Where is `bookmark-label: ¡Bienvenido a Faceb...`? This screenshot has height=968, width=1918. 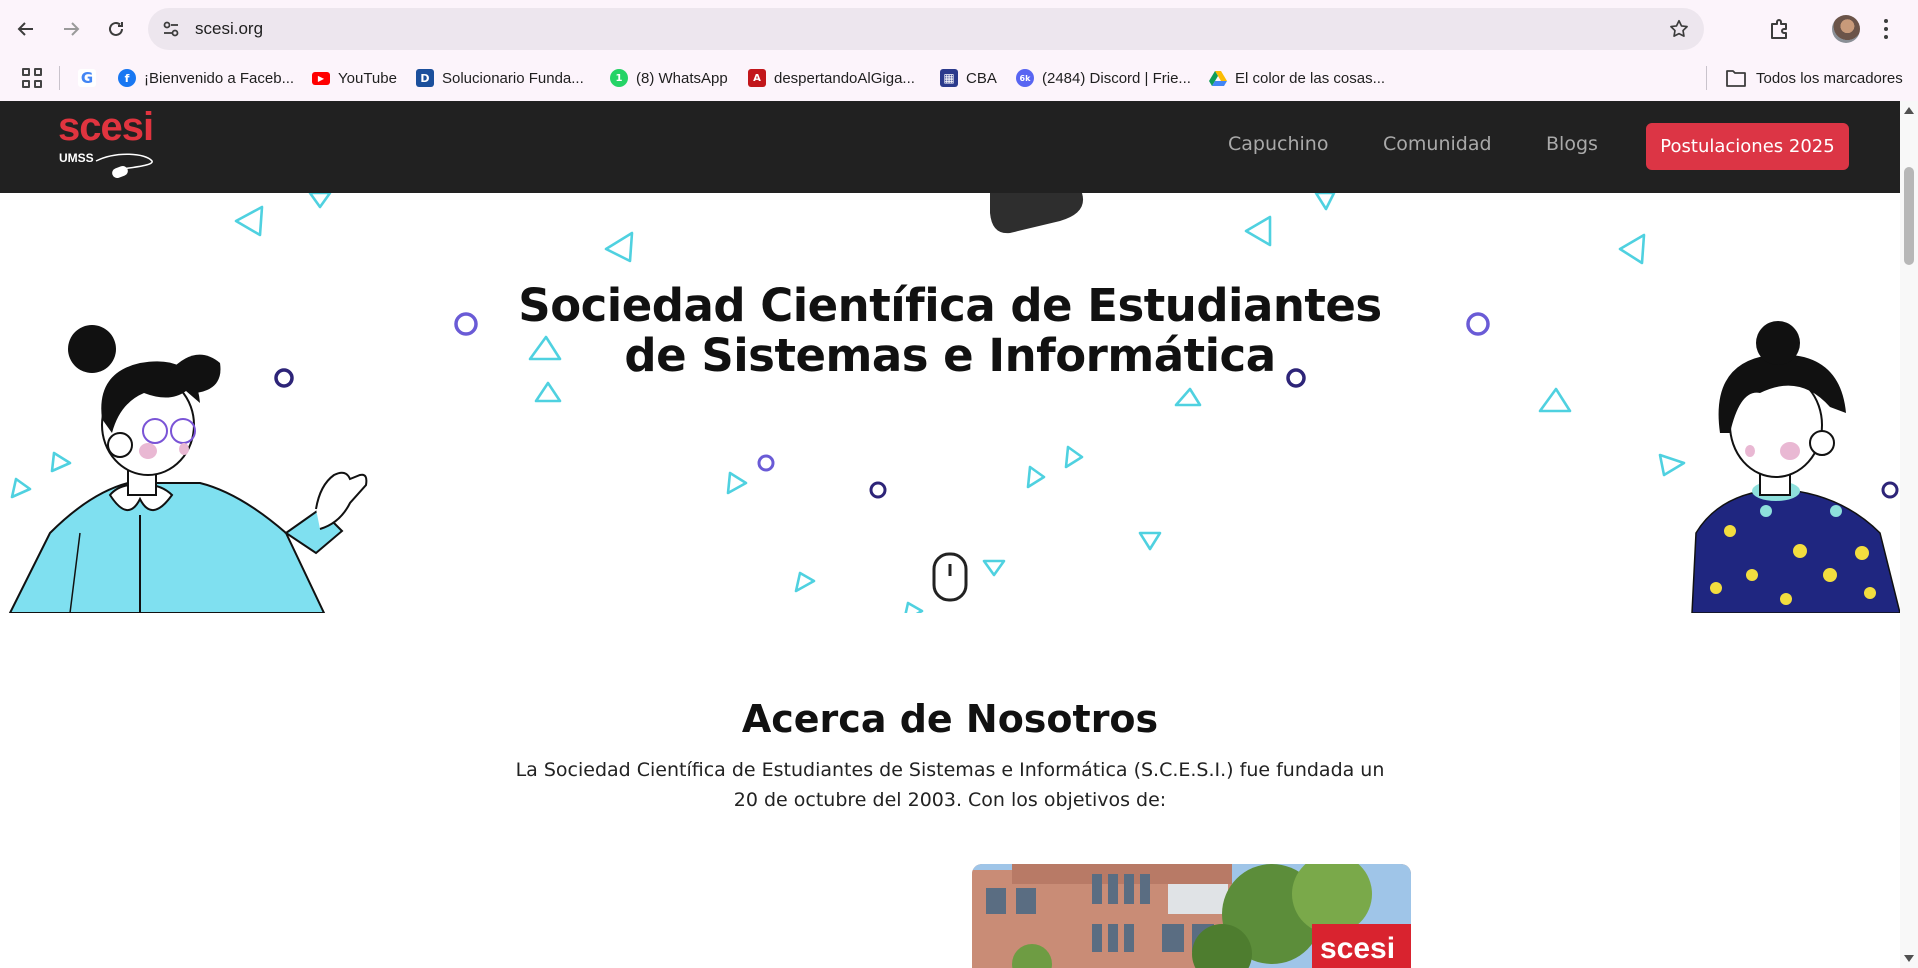 bookmark-label: ¡Bienvenido a Faceb... is located at coordinates (219, 78).